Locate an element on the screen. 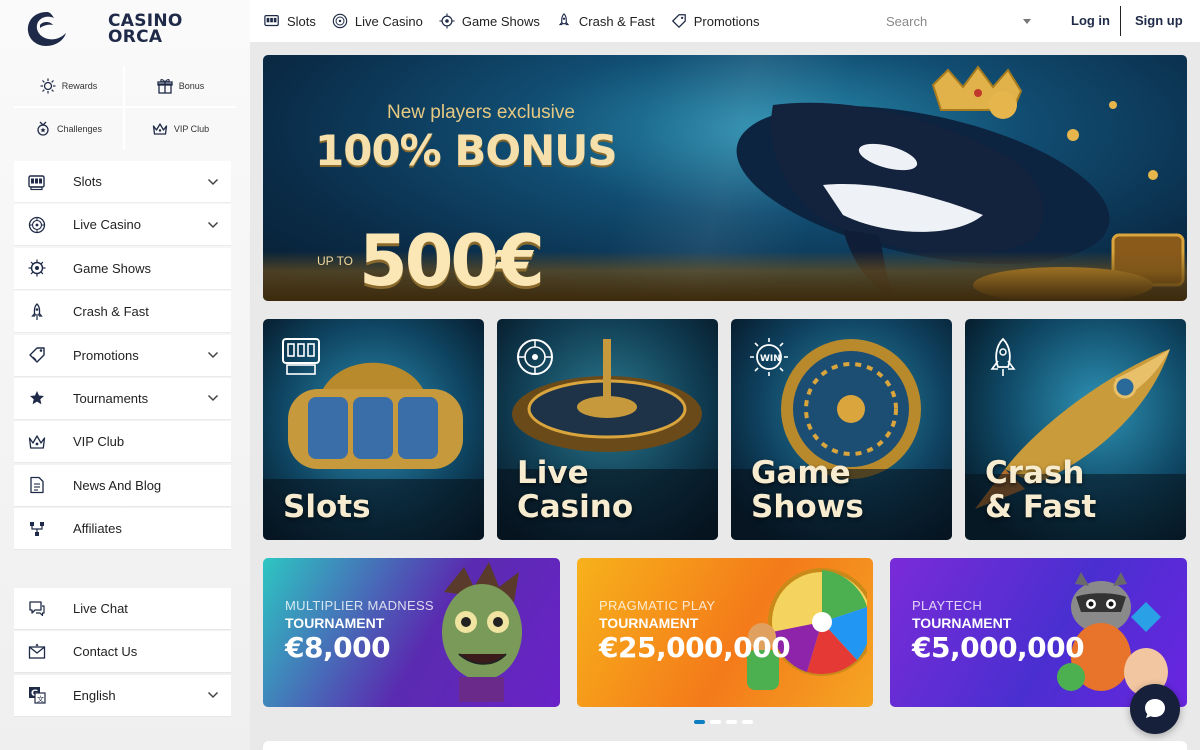  search-input: Search is located at coordinates (959, 21).